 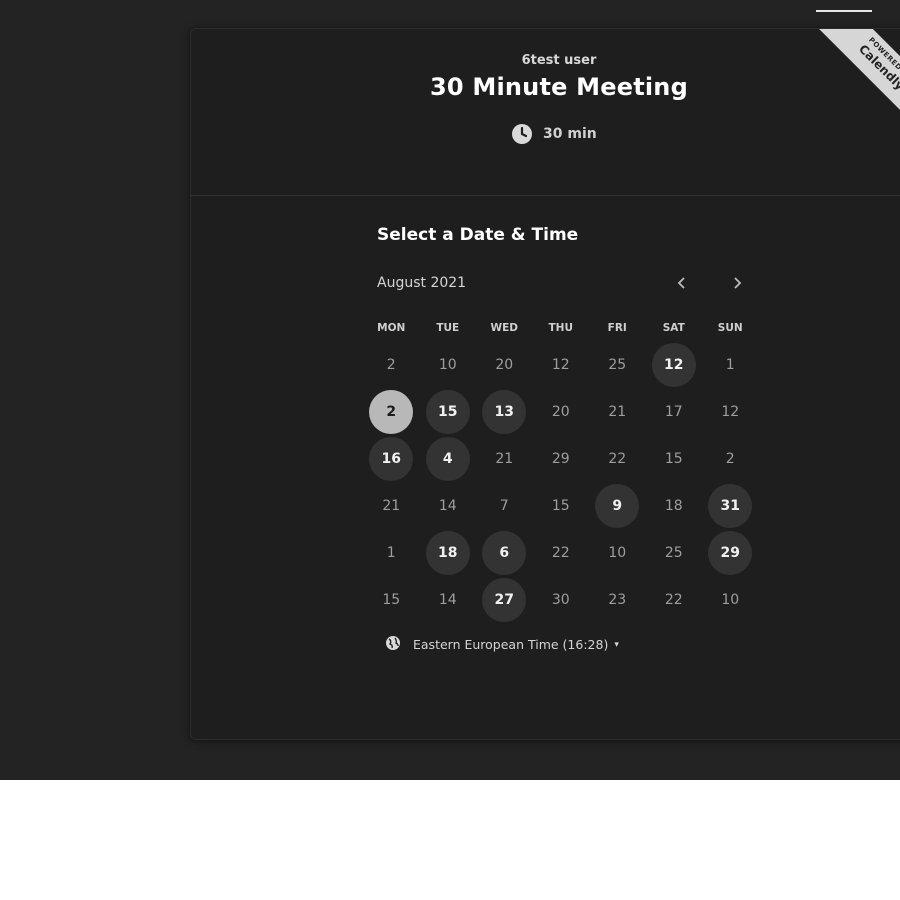 I want to click on event-title: 30 Minute Meeting, so click(x=559, y=87).